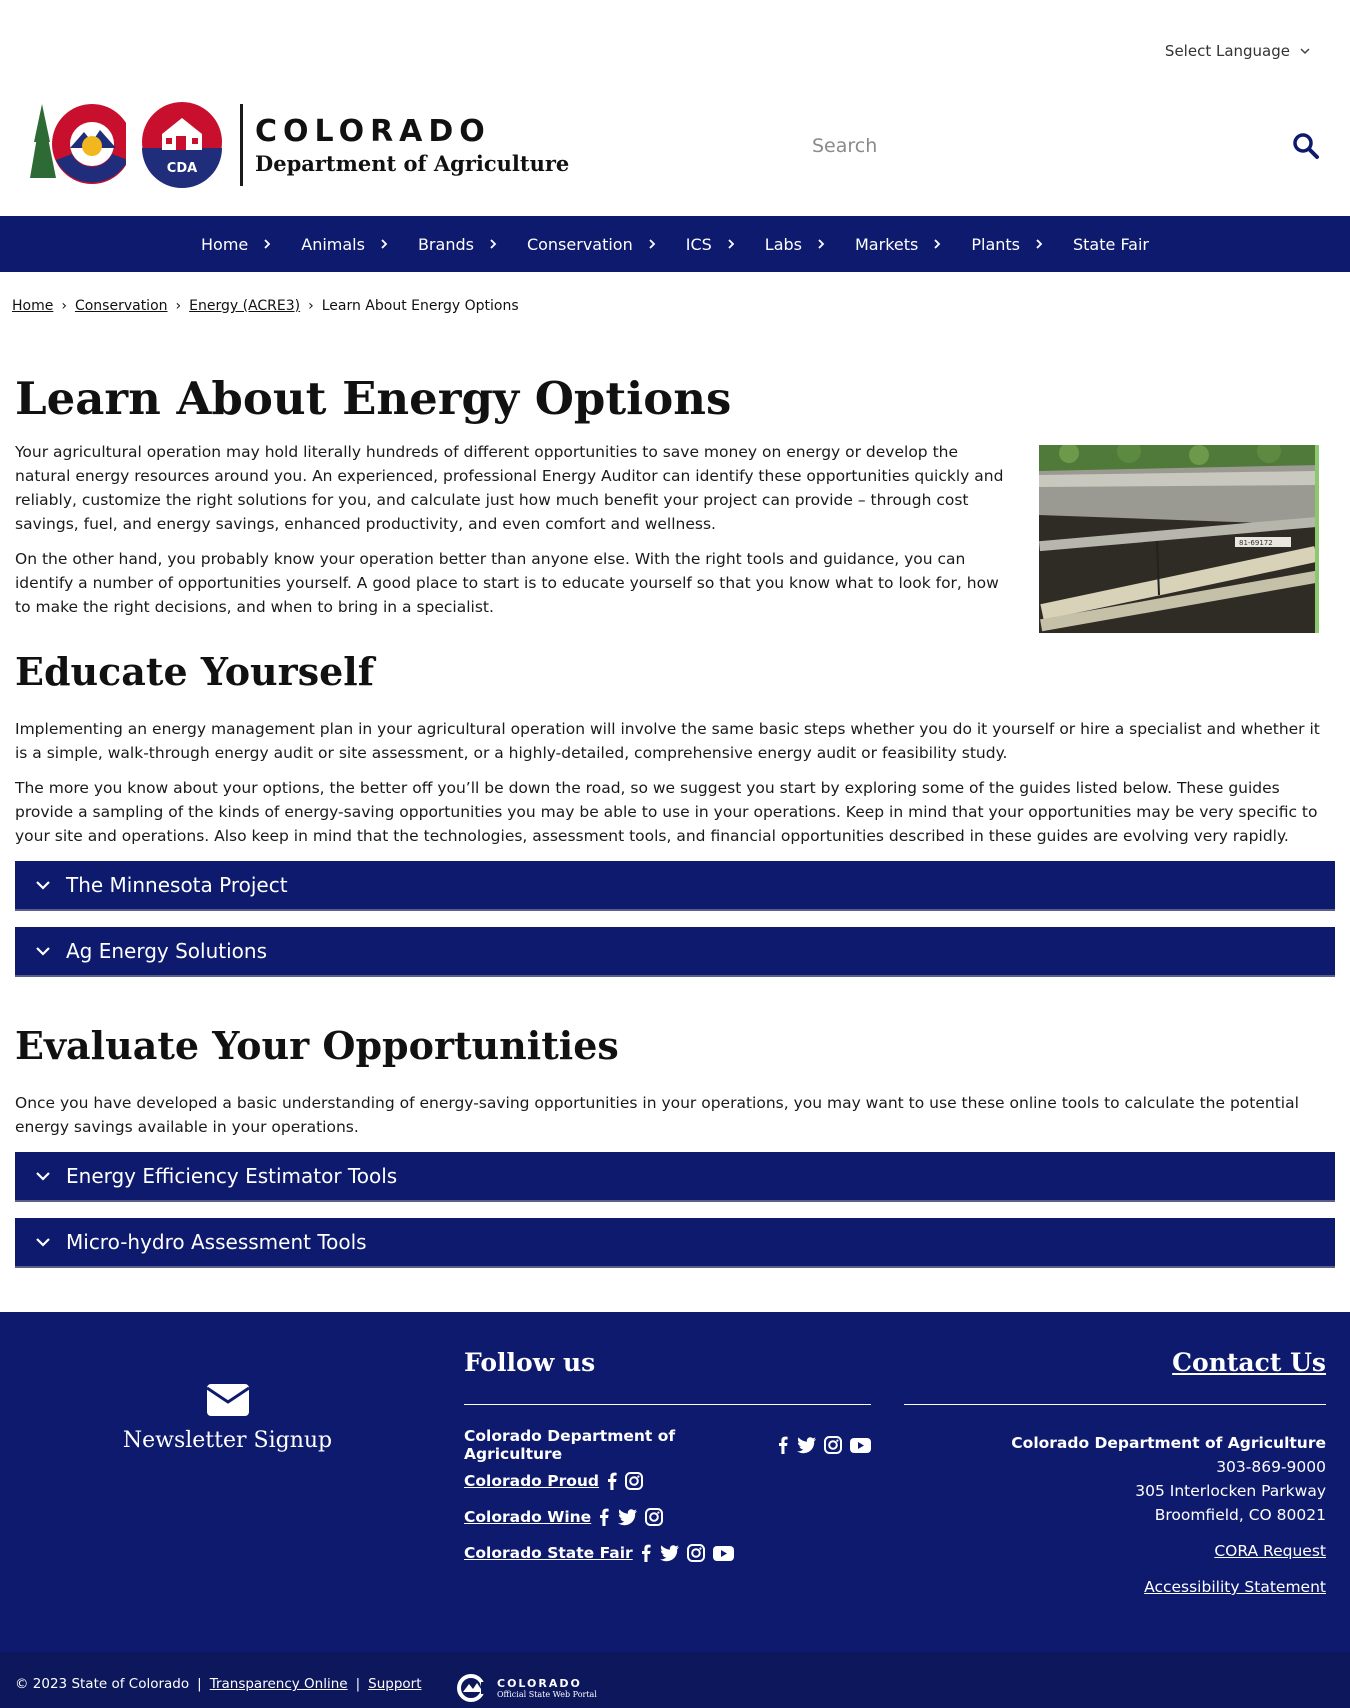 This screenshot has height=1708, width=1350. I want to click on accordion-minnesota-project: The Minnesota Project, so click(675, 886).